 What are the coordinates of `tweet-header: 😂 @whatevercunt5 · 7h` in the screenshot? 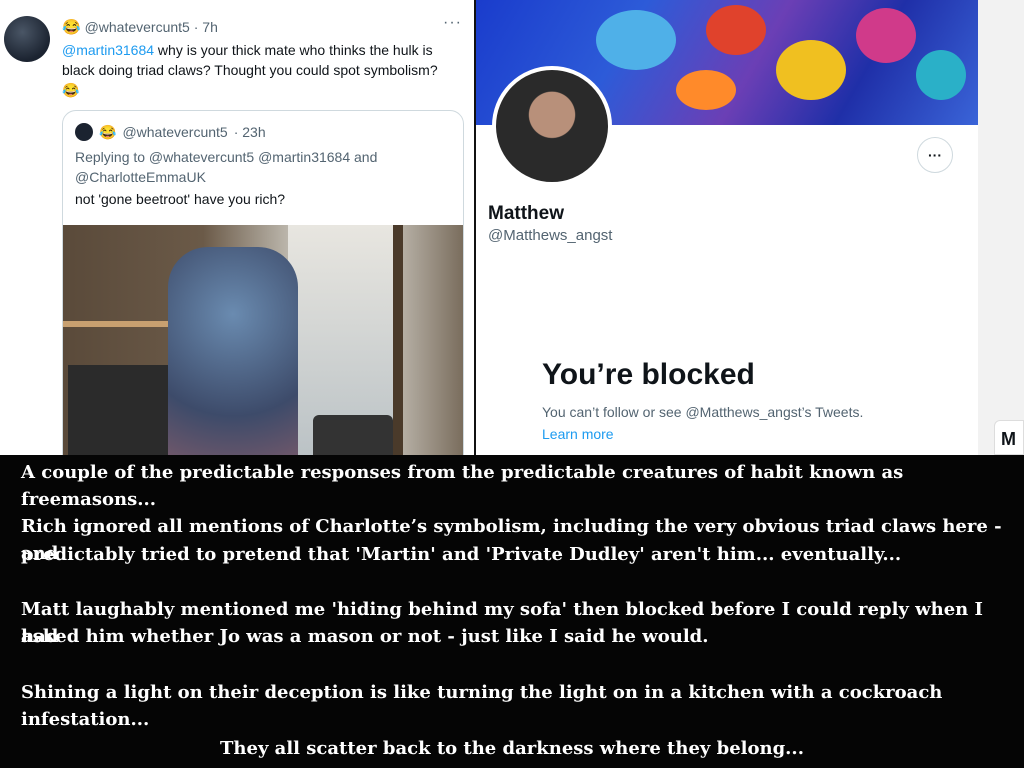 It's located at (140, 27).